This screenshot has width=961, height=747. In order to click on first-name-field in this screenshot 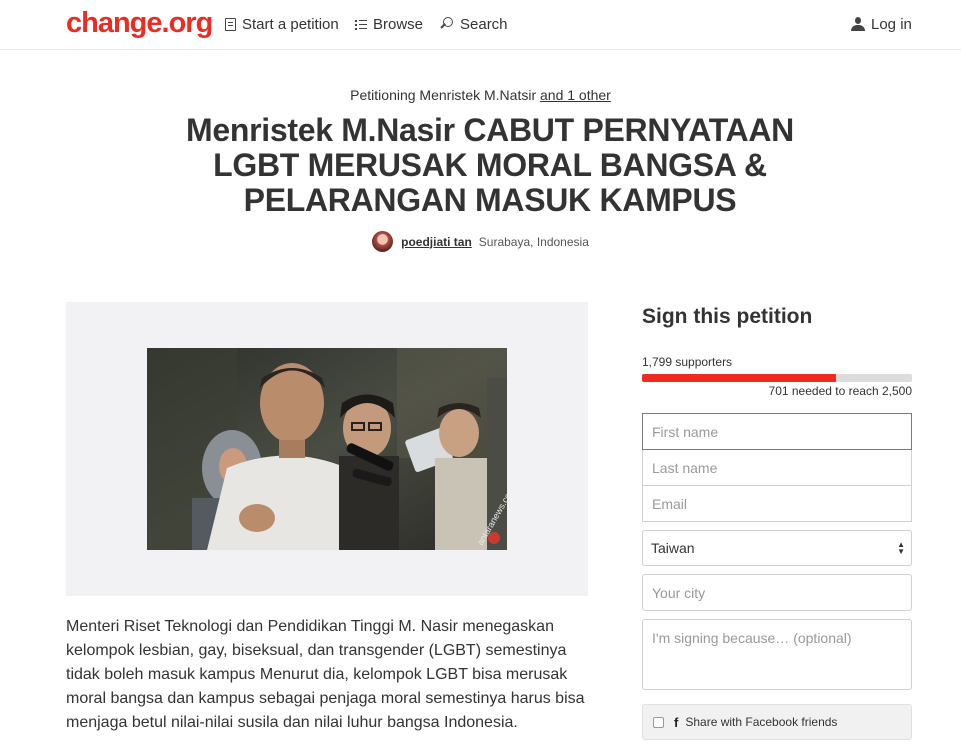, I will do `click(777, 431)`.